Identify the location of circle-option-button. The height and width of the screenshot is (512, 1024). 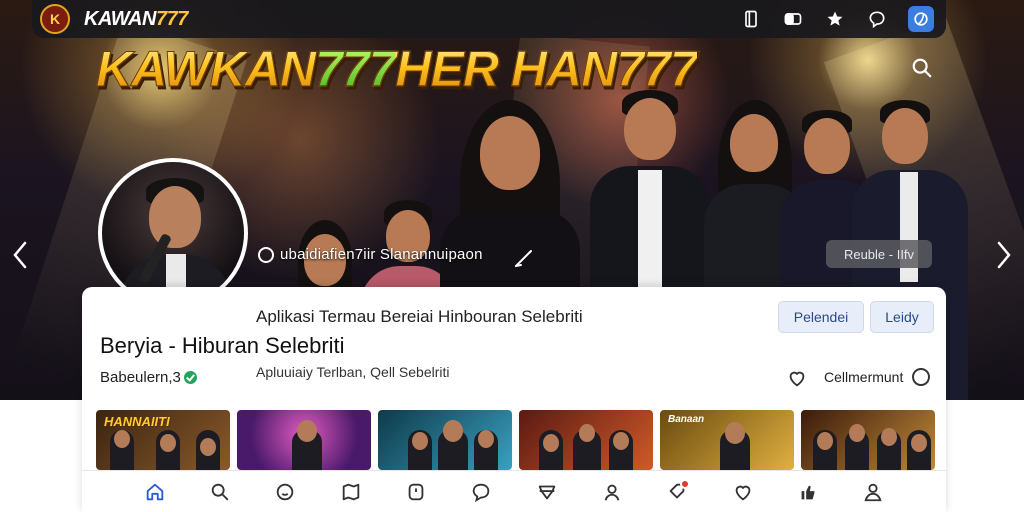
(921, 377).